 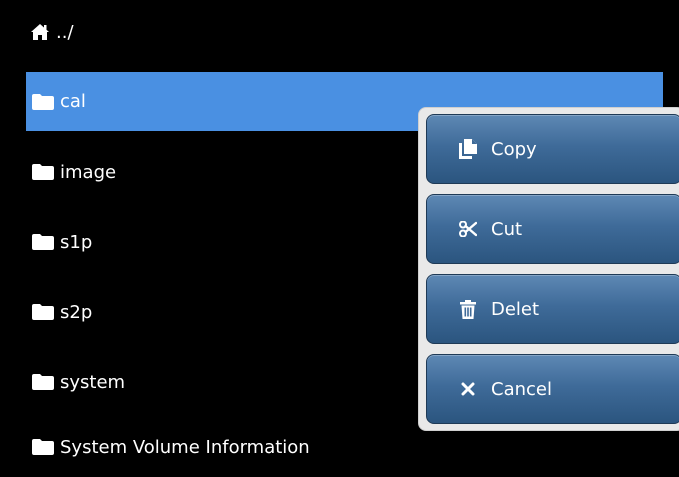 I want to click on cancel-button: Cancel, so click(x=552, y=389).